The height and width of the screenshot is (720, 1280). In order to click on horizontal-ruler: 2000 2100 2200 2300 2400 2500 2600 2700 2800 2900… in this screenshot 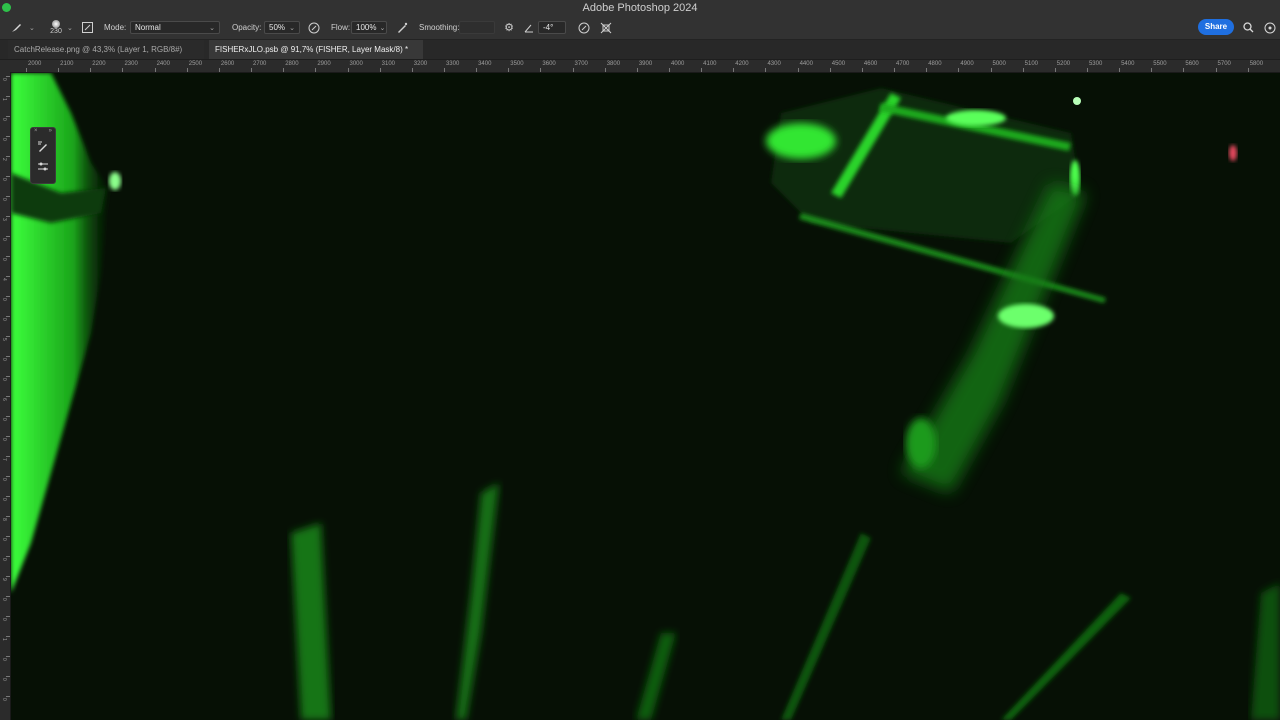, I will do `click(645, 66)`.